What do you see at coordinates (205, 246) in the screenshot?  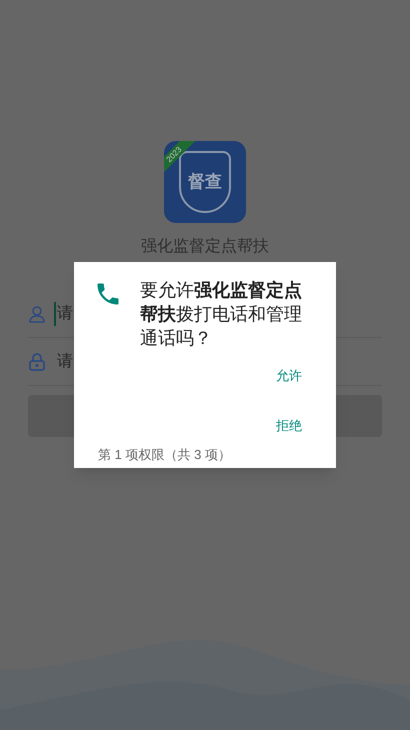 I see `app-title: 强化监督定点帮扶` at bounding box center [205, 246].